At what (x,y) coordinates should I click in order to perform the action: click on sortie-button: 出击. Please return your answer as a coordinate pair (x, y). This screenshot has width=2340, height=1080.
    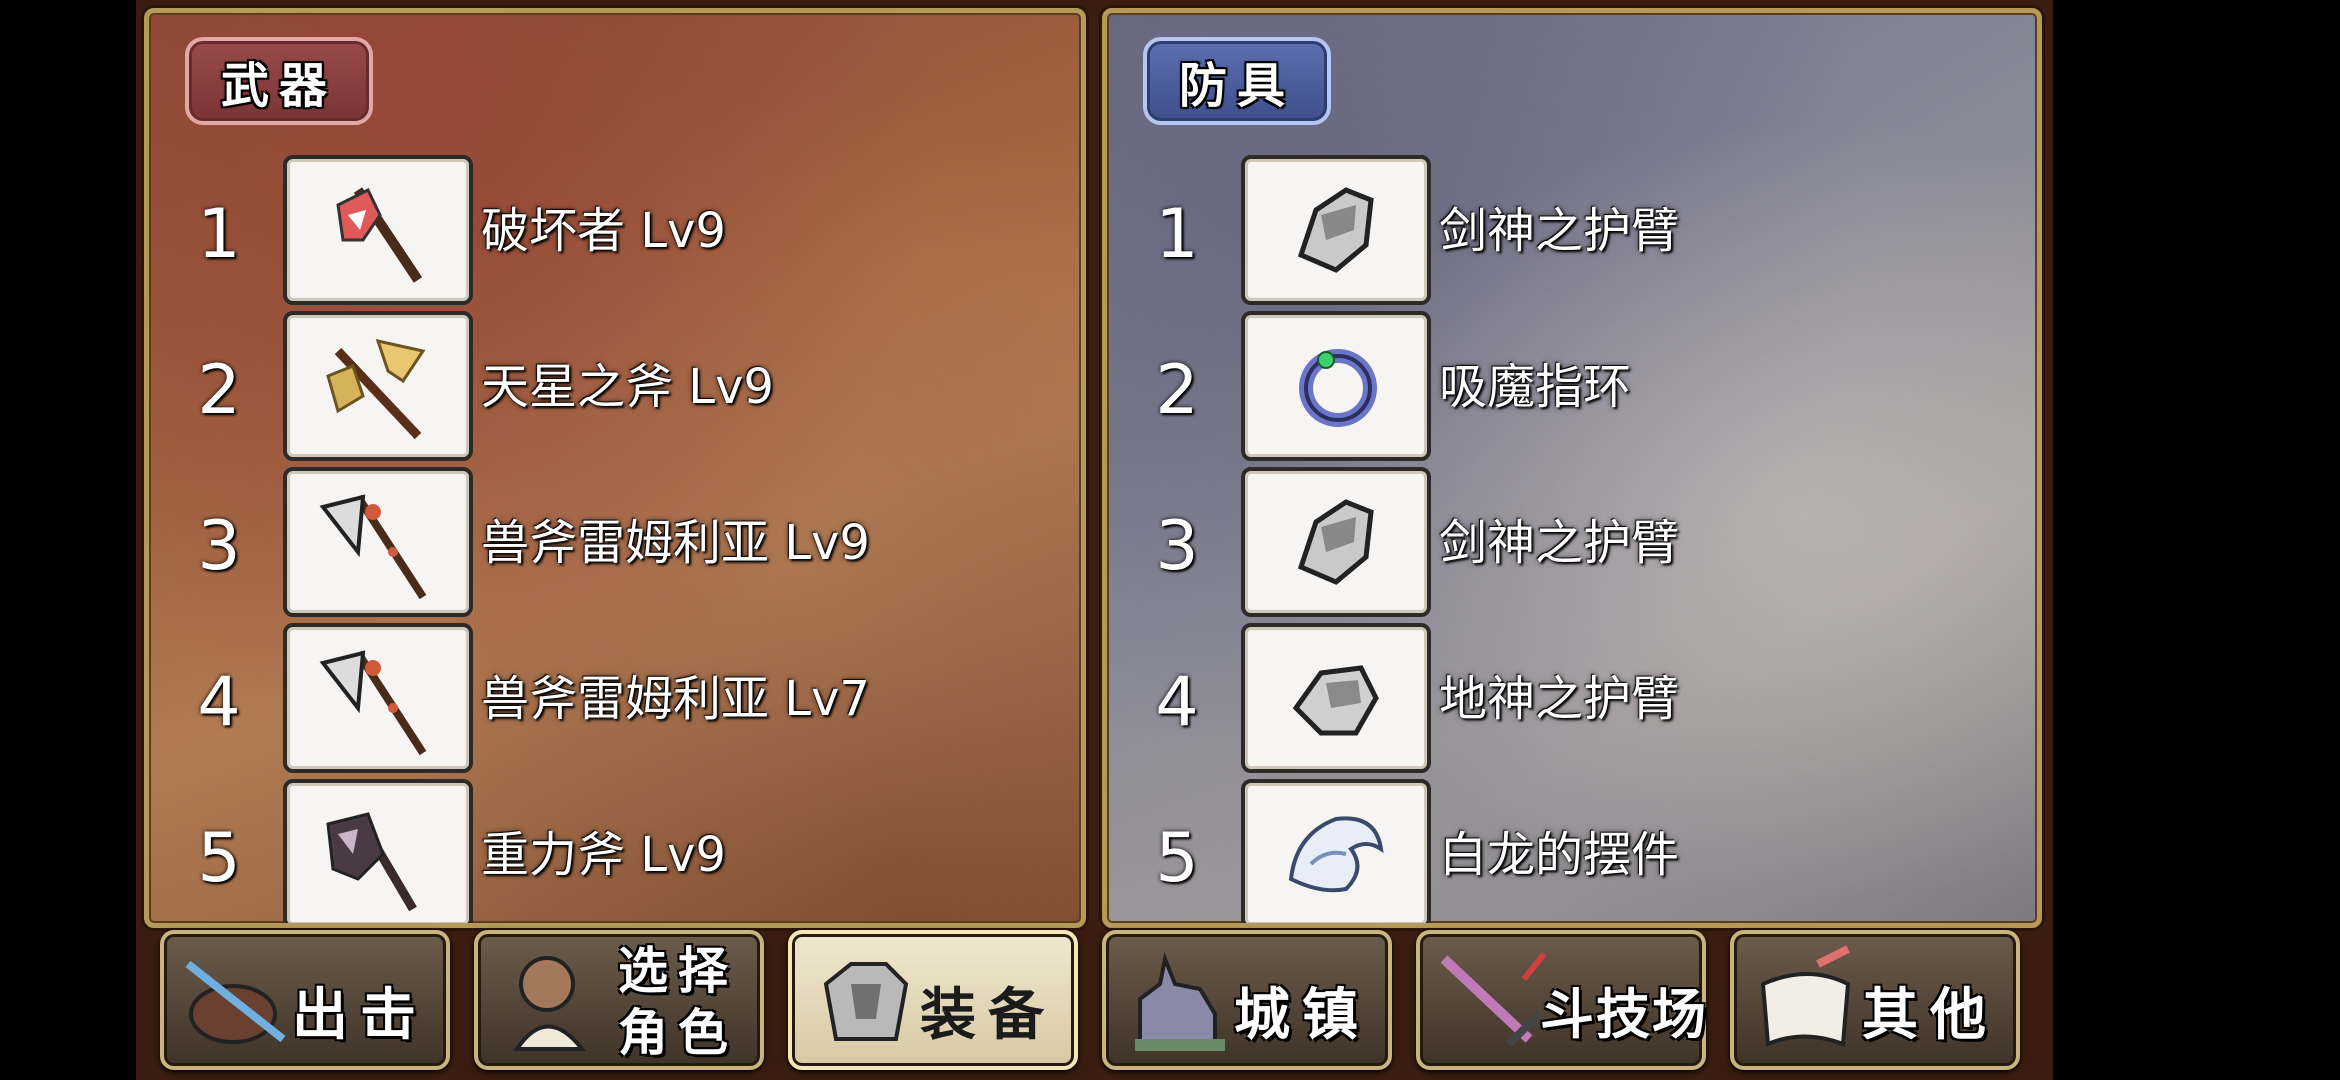
    Looking at the image, I should click on (305, 1000).